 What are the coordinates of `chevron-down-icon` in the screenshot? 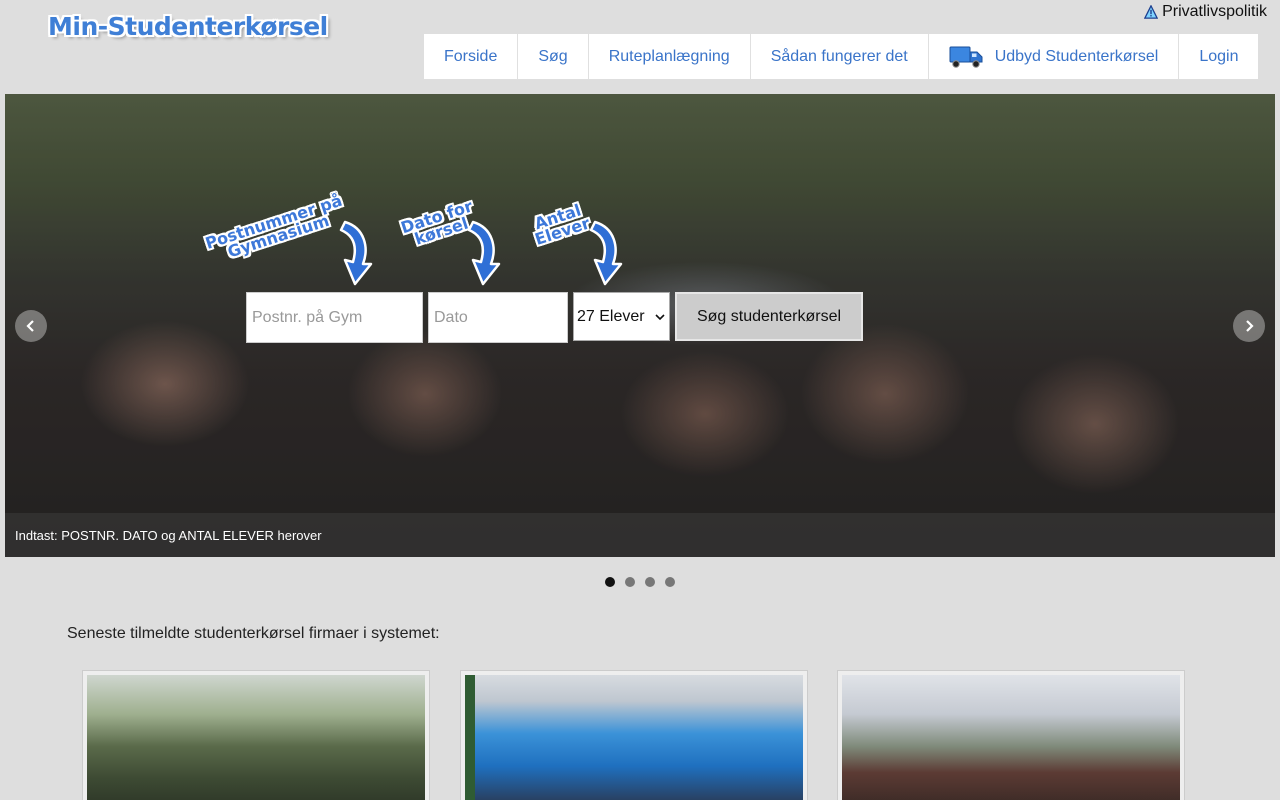 It's located at (660, 316).